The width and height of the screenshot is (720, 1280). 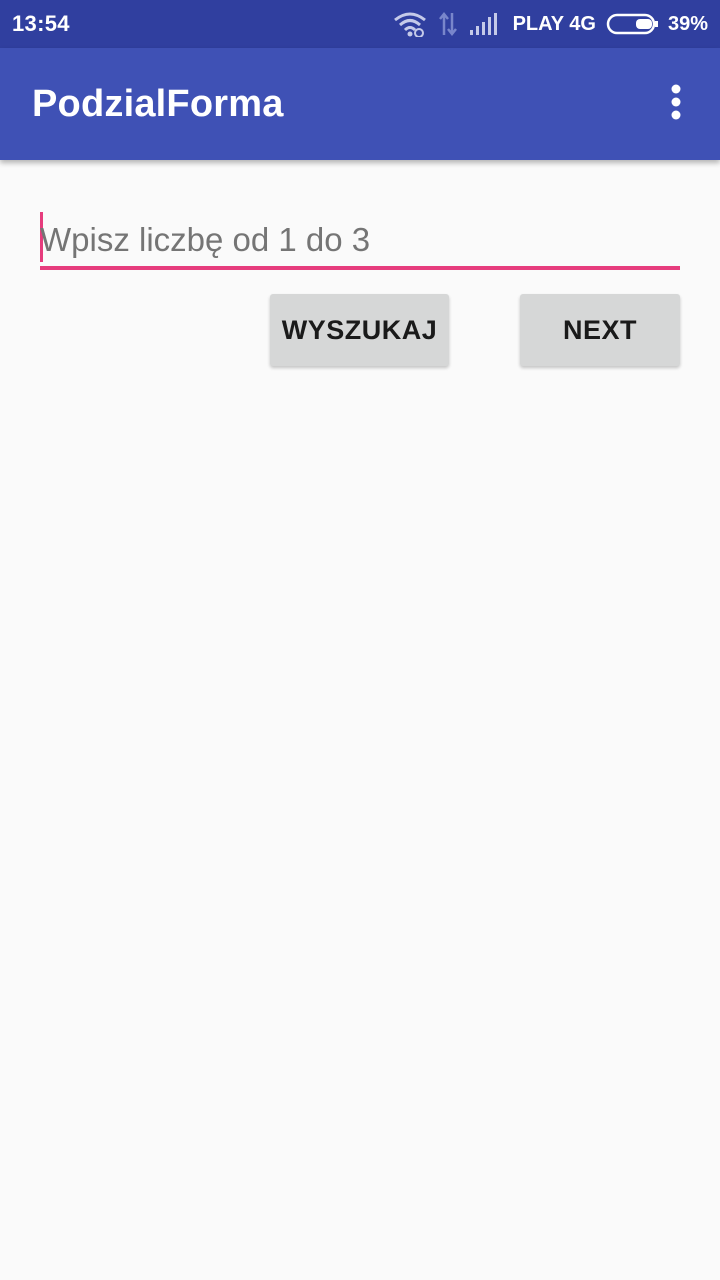 What do you see at coordinates (360, 104) in the screenshot?
I see `app-bar: PodzialForma` at bounding box center [360, 104].